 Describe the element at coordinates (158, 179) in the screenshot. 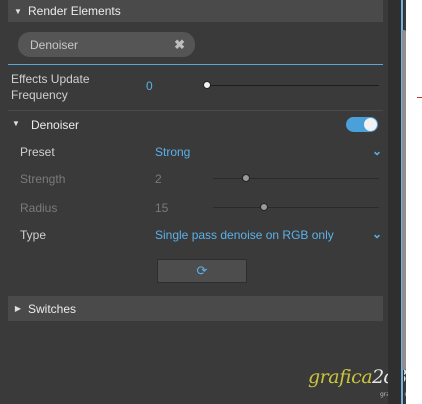

I see `strength-value: 2` at that location.